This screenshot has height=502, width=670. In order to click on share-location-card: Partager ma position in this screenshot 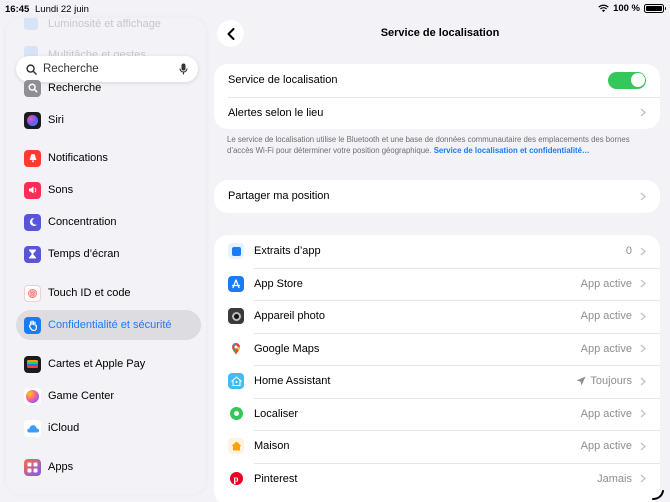, I will do `click(437, 196)`.